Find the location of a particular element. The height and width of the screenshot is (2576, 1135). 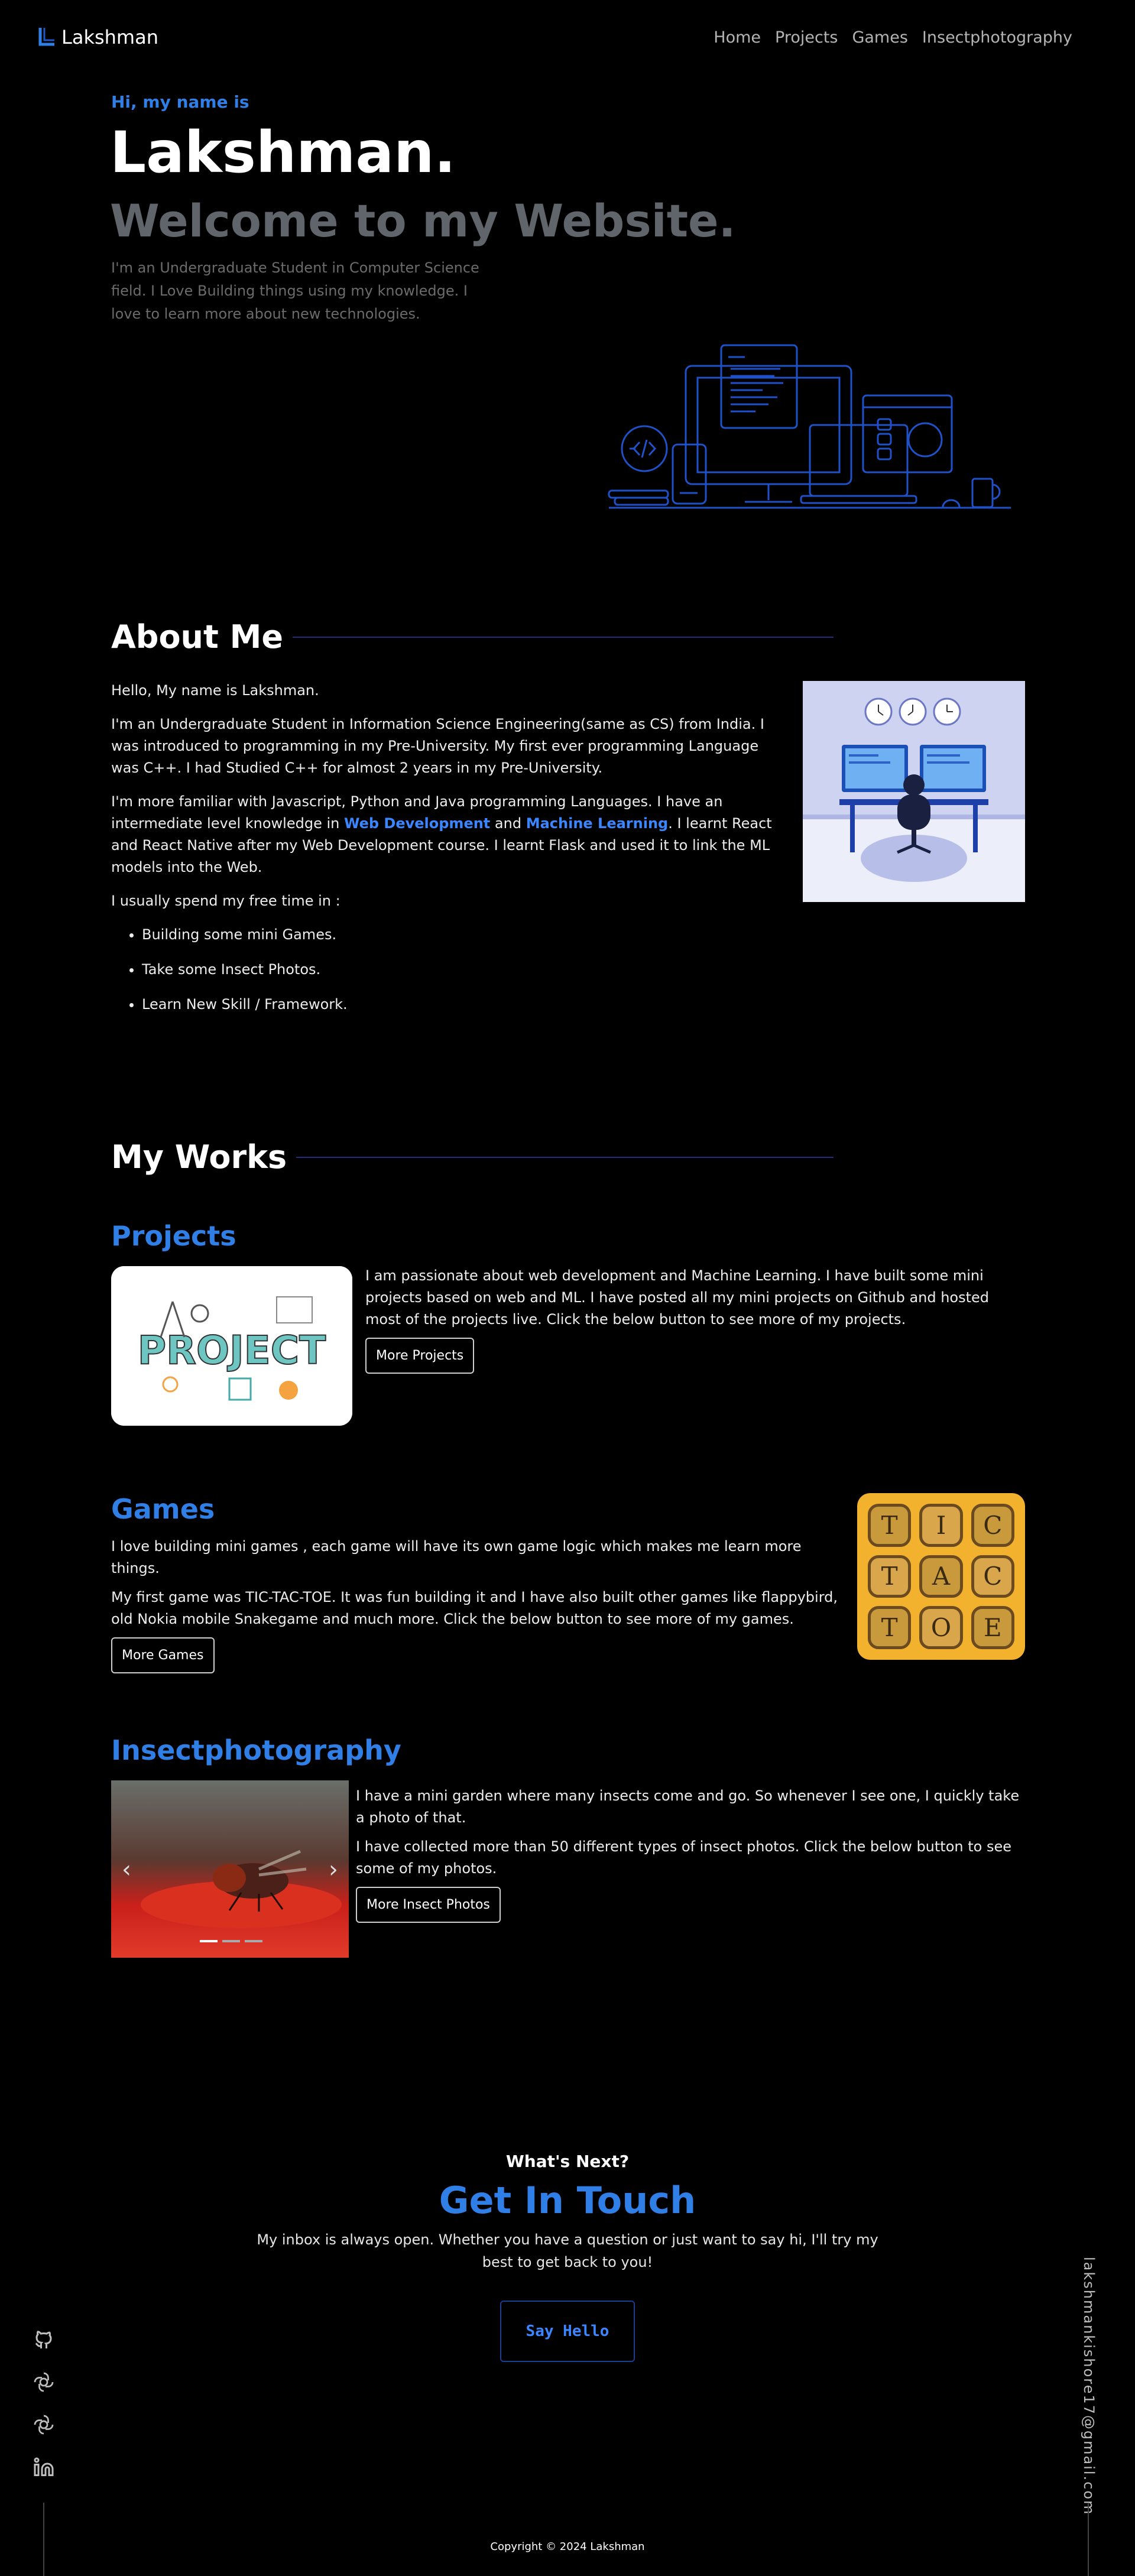

email-link: lakshmankishore17@gmail.com is located at coordinates (1089, 2386).